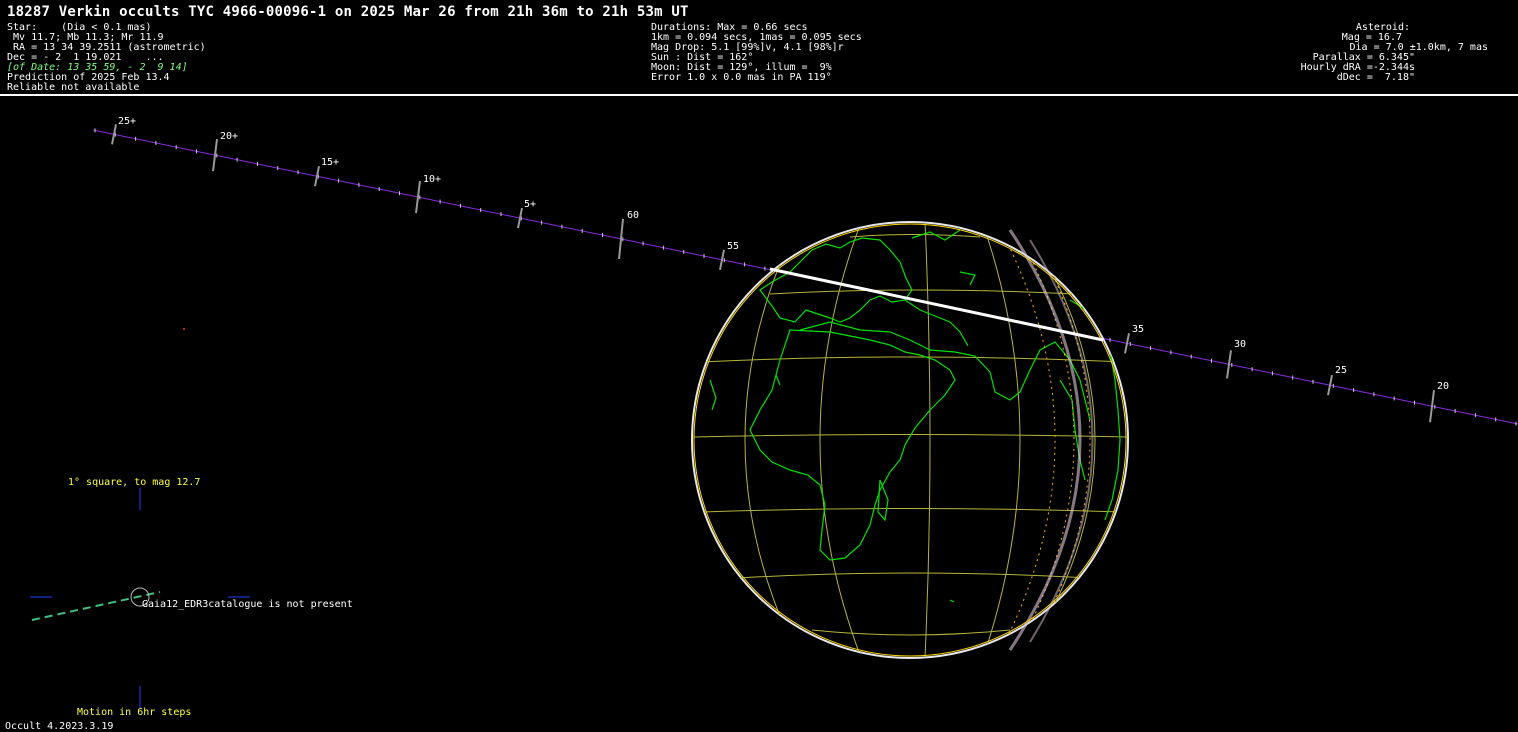  I want to click on track-label-before: 15+, so click(330, 162).